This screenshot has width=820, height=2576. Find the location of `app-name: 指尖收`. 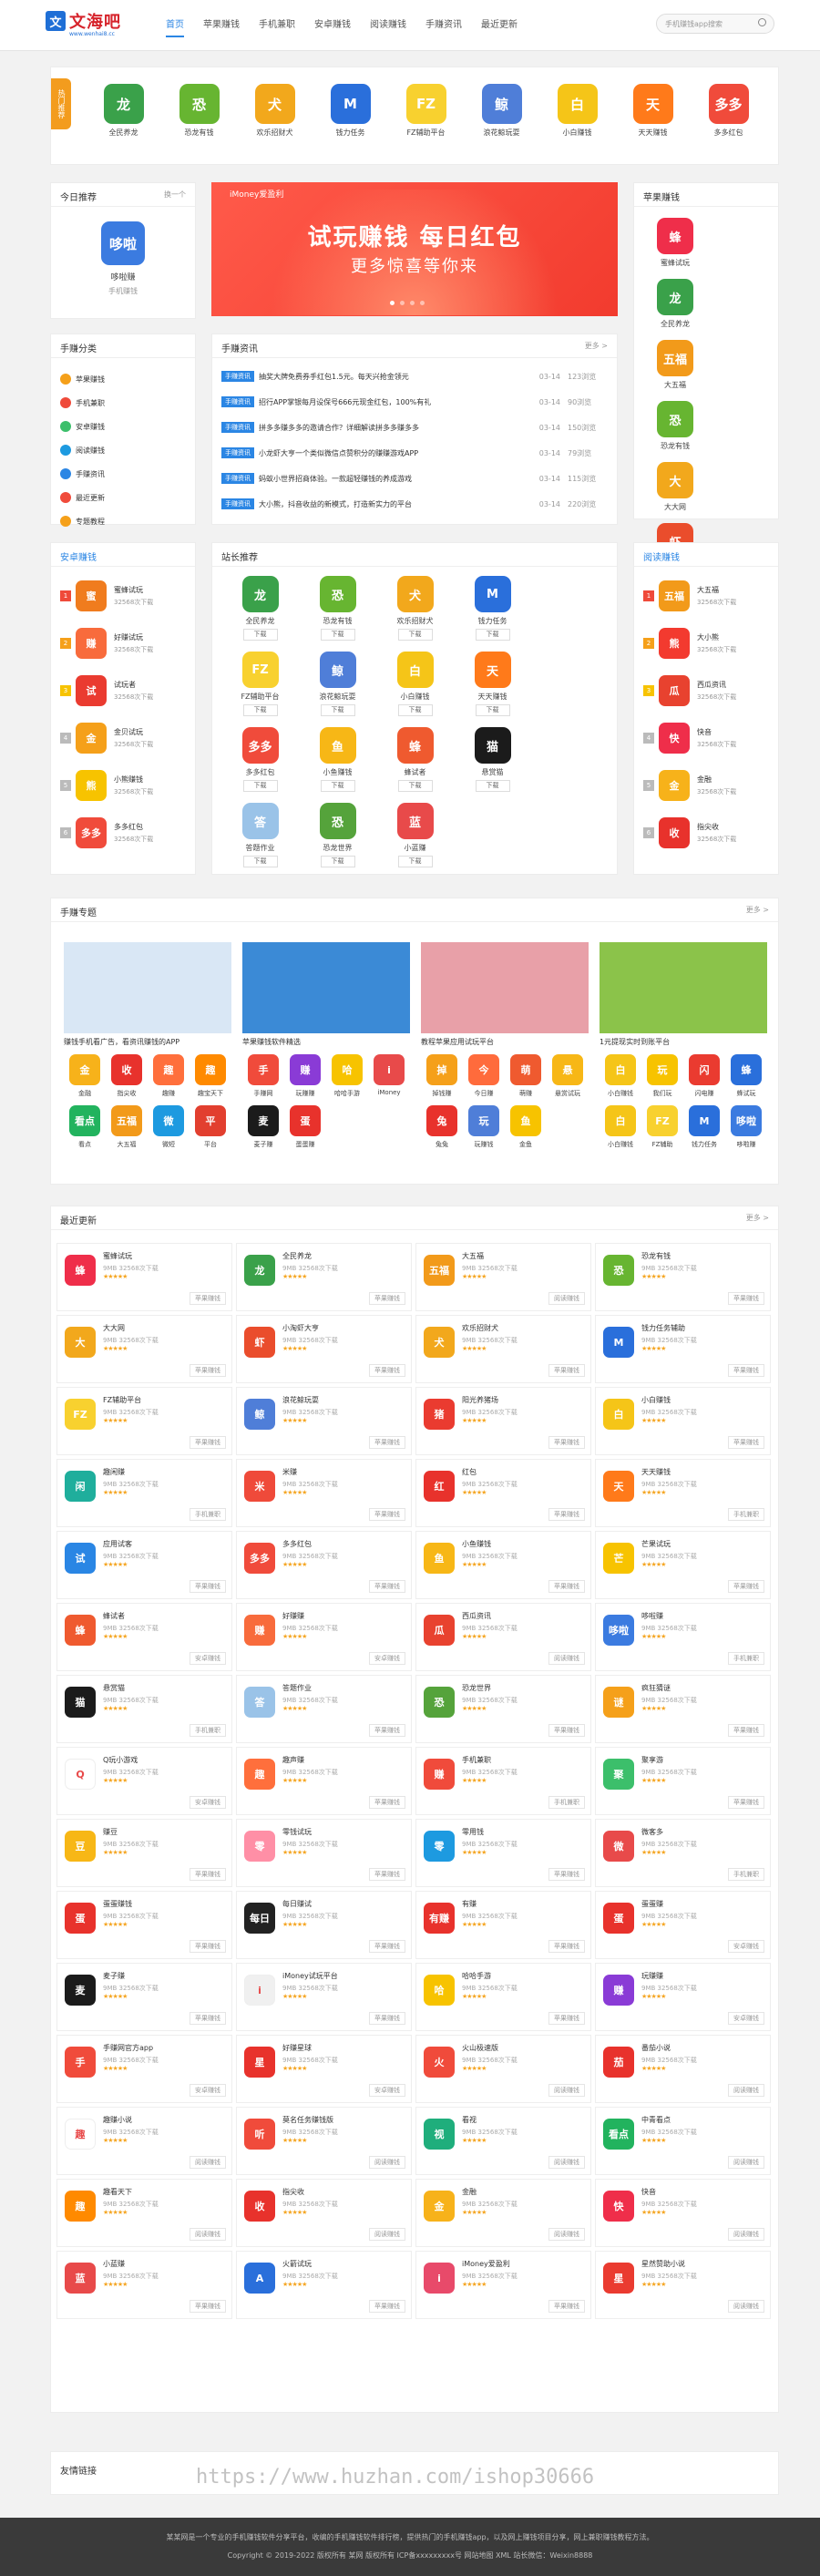

app-name: 指尖收 is located at coordinates (127, 1093).